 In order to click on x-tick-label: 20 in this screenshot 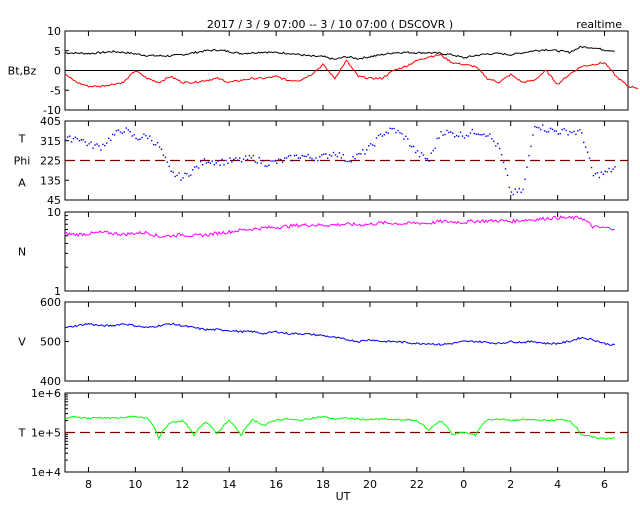, I will do `click(370, 484)`.